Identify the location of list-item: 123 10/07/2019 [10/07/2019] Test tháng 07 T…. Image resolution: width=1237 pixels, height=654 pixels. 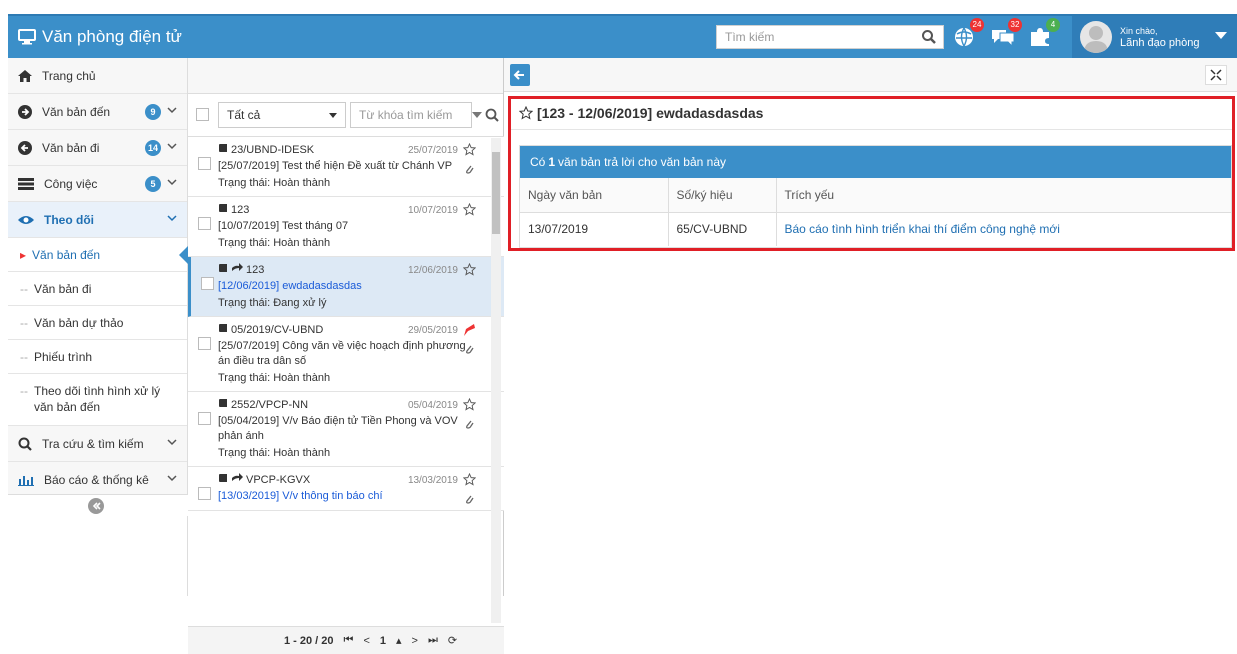
(346, 227).